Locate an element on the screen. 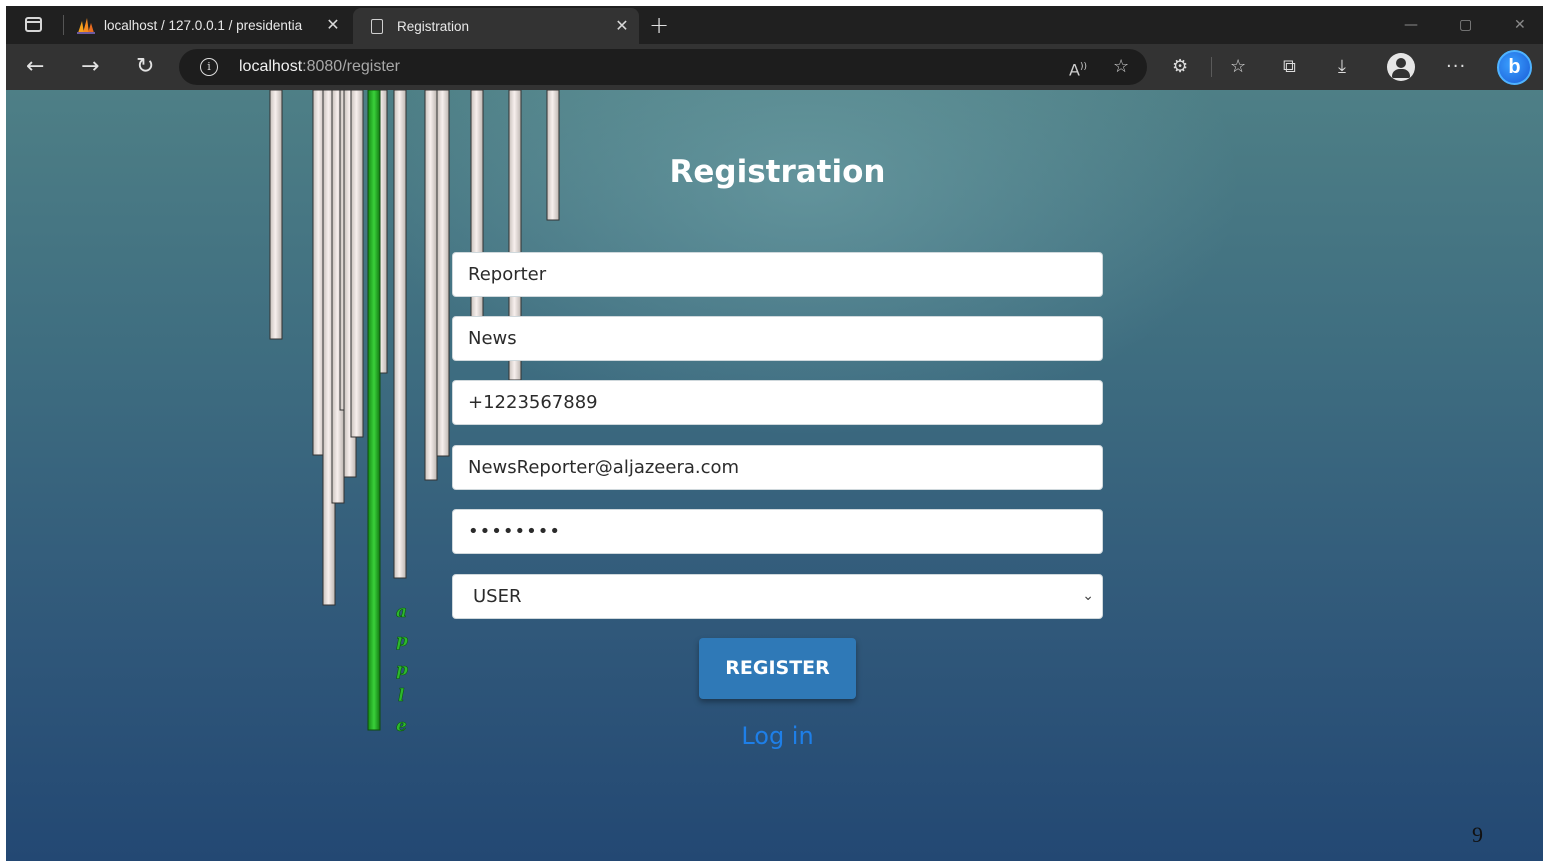  slide-number: 9 is located at coordinates (1477, 834).